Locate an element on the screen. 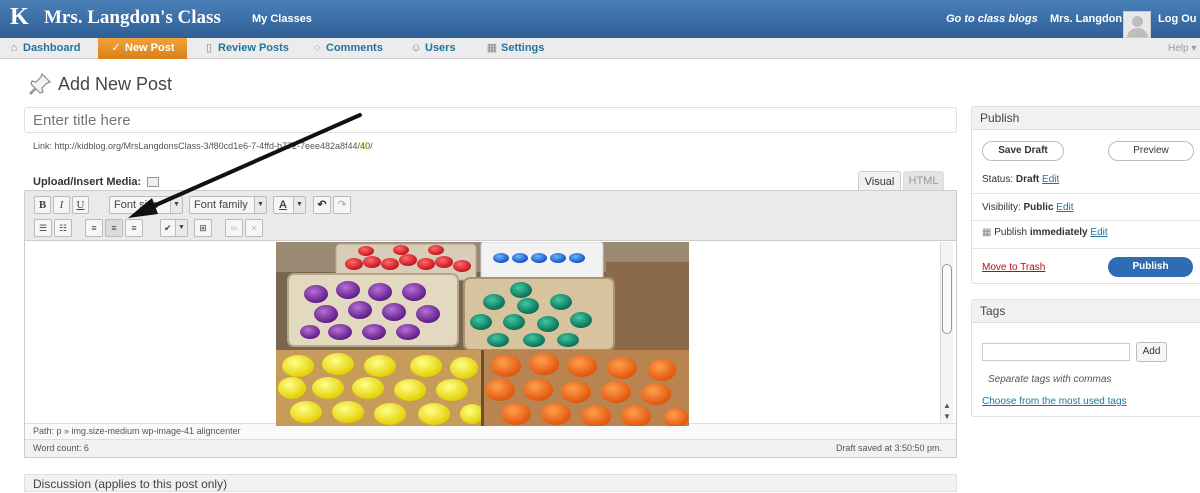 The image size is (1200, 493). menu-comments: ◌ Comments is located at coordinates (347, 48).